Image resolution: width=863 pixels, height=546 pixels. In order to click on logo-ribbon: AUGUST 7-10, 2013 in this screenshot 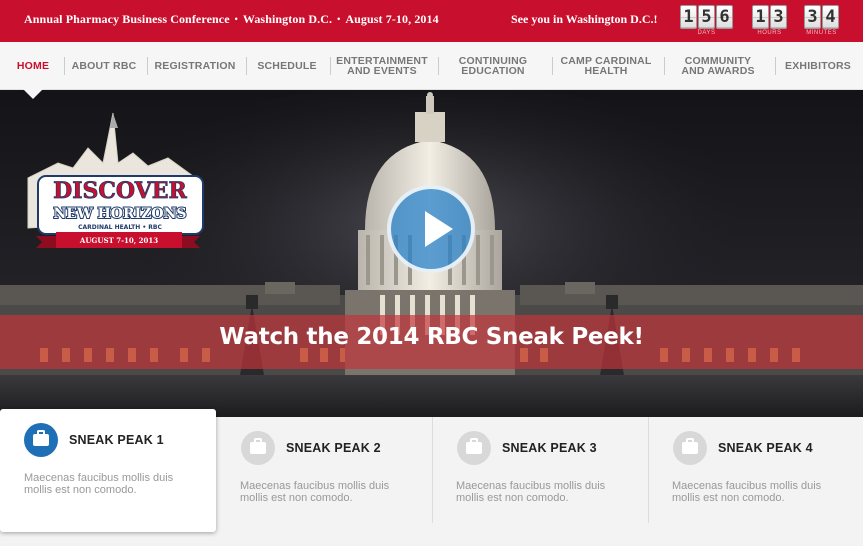, I will do `click(118, 240)`.